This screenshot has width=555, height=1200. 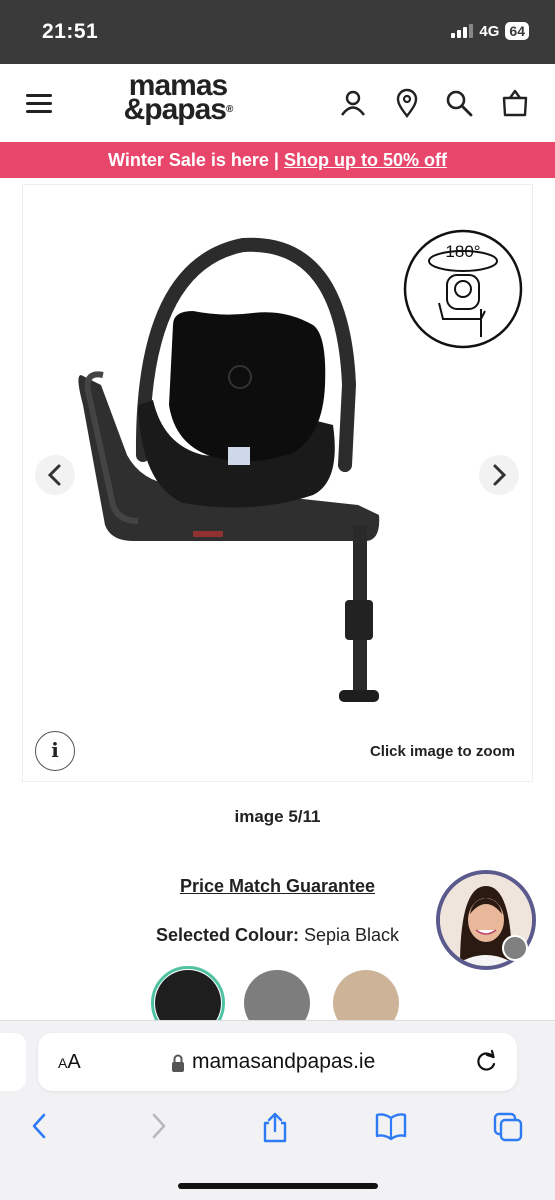 I want to click on back-icon, so click(x=39, y=1126).